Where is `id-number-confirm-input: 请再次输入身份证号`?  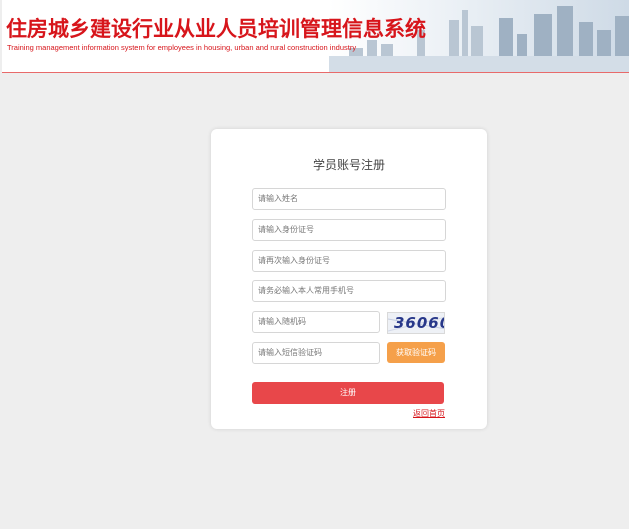
id-number-confirm-input: 请再次输入身份证号 is located at coordinates (349, 261).